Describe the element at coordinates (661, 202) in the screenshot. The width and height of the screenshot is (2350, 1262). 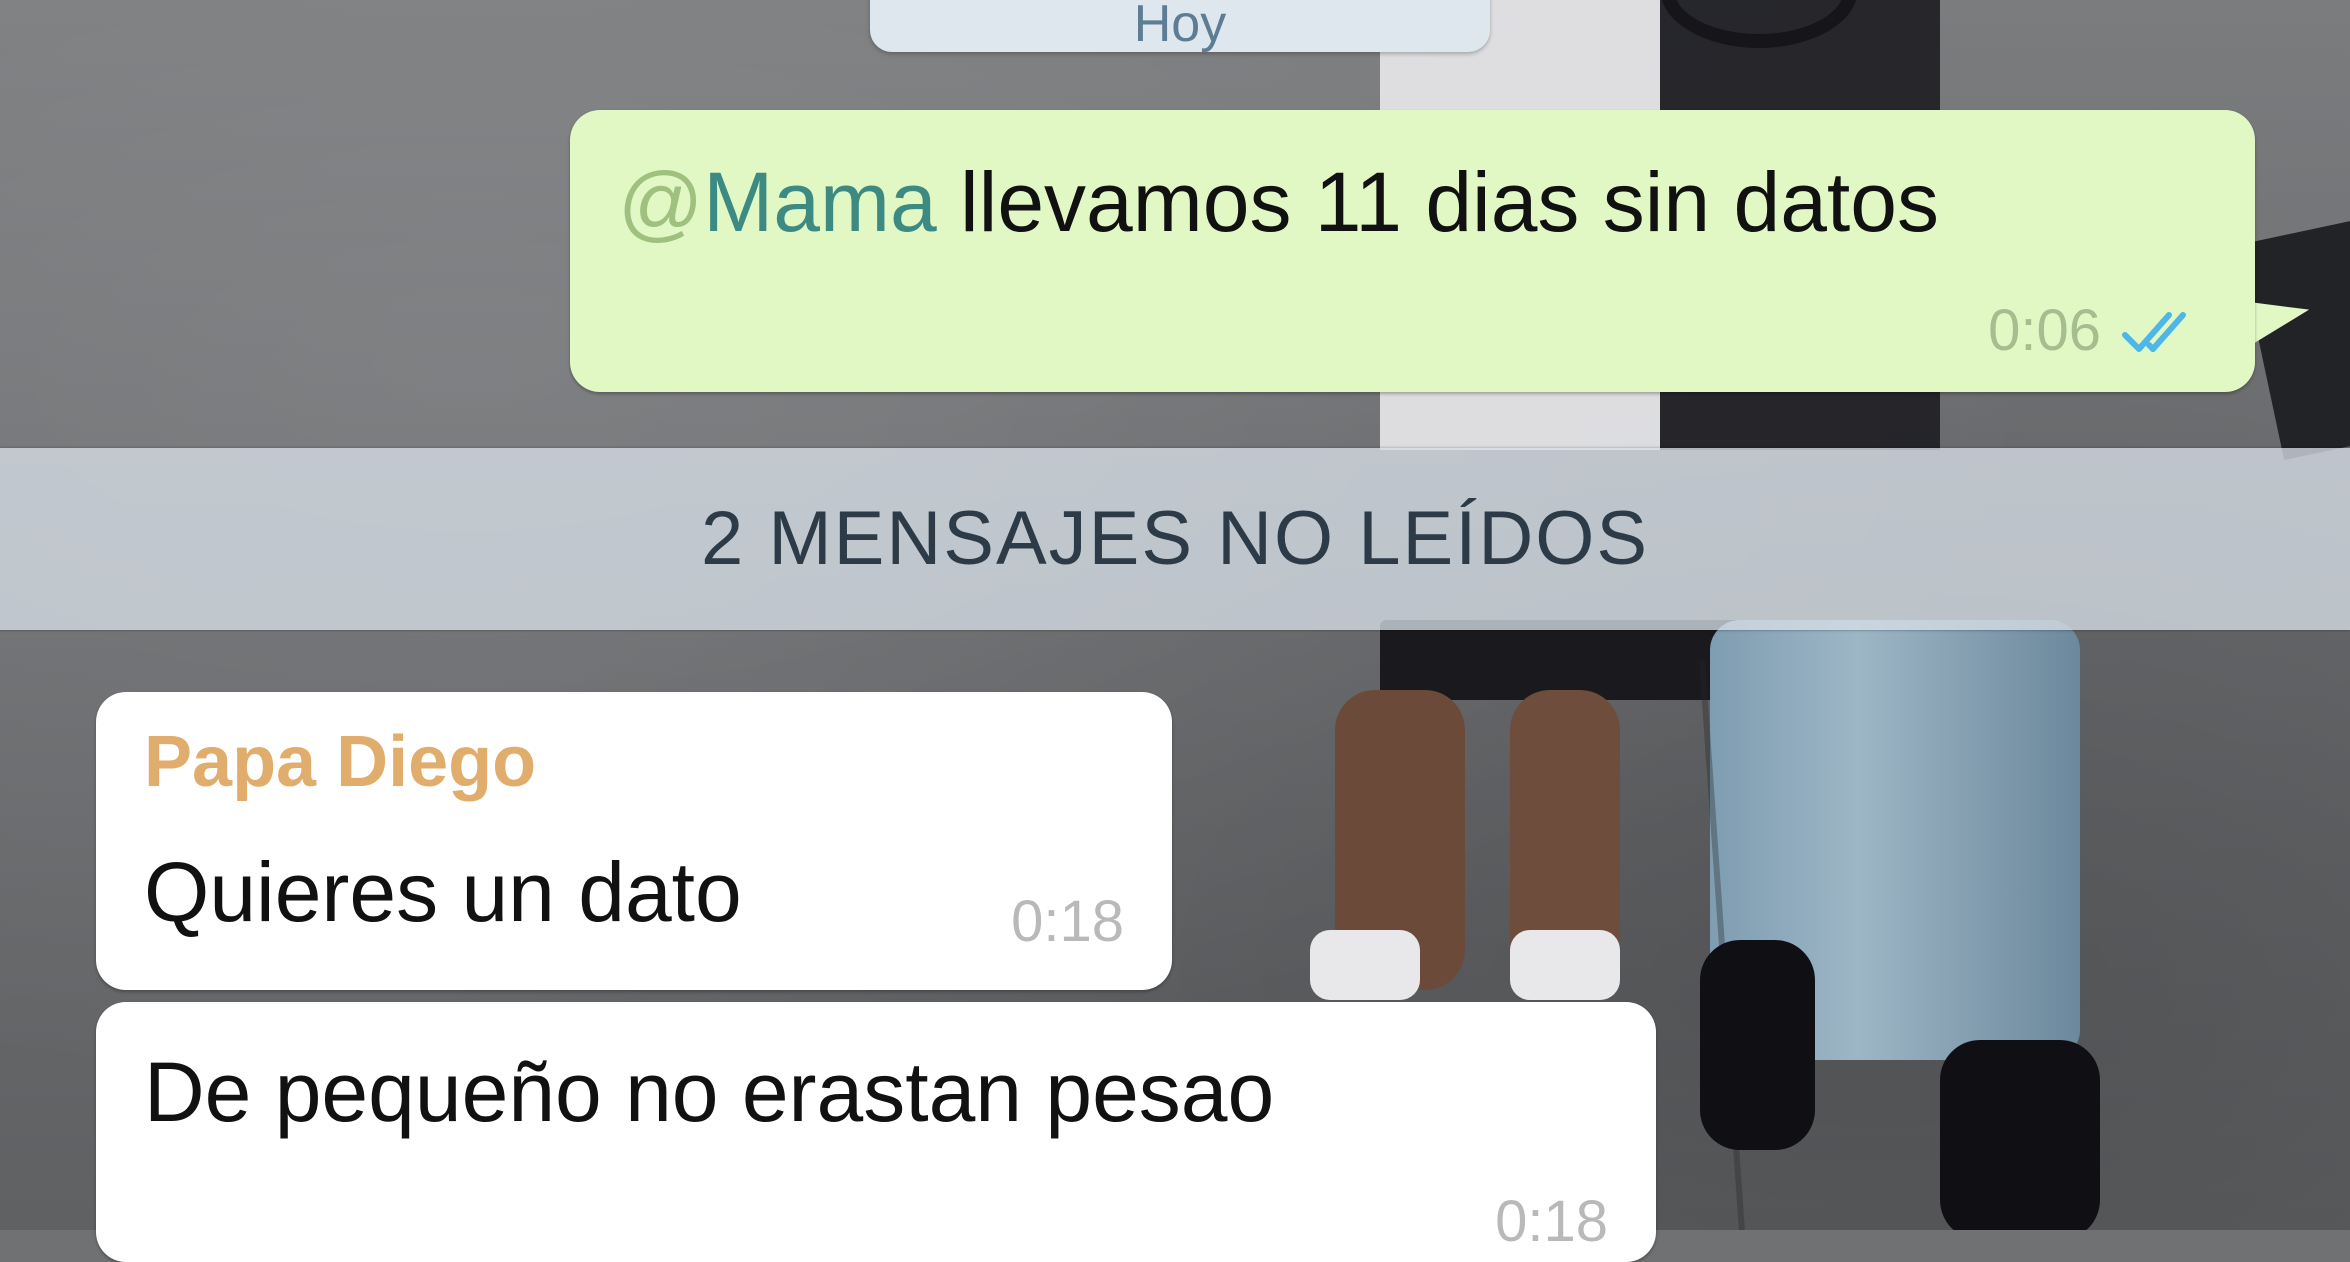
I see `mention-at-sign: @` at that location.